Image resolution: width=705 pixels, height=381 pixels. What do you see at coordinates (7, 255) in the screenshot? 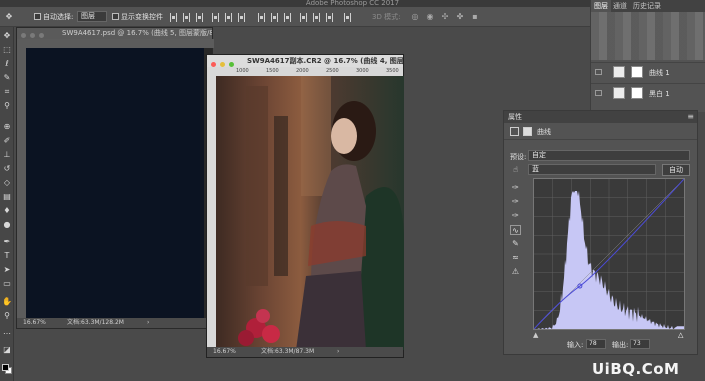
I see `type-tool-button: T` at bounding box center [7, 255].